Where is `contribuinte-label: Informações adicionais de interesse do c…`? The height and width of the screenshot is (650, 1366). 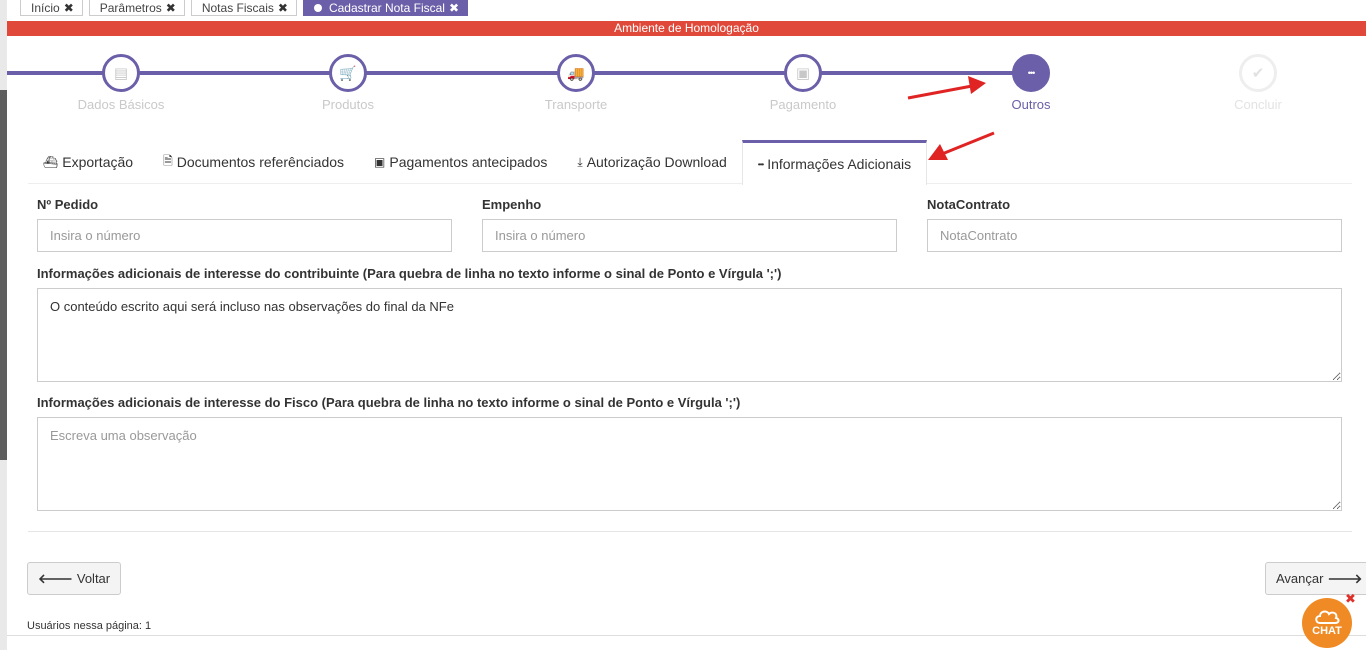 contribuinte-label: Informações adicionais de interesse do c… is located at coordinates (409, 273).